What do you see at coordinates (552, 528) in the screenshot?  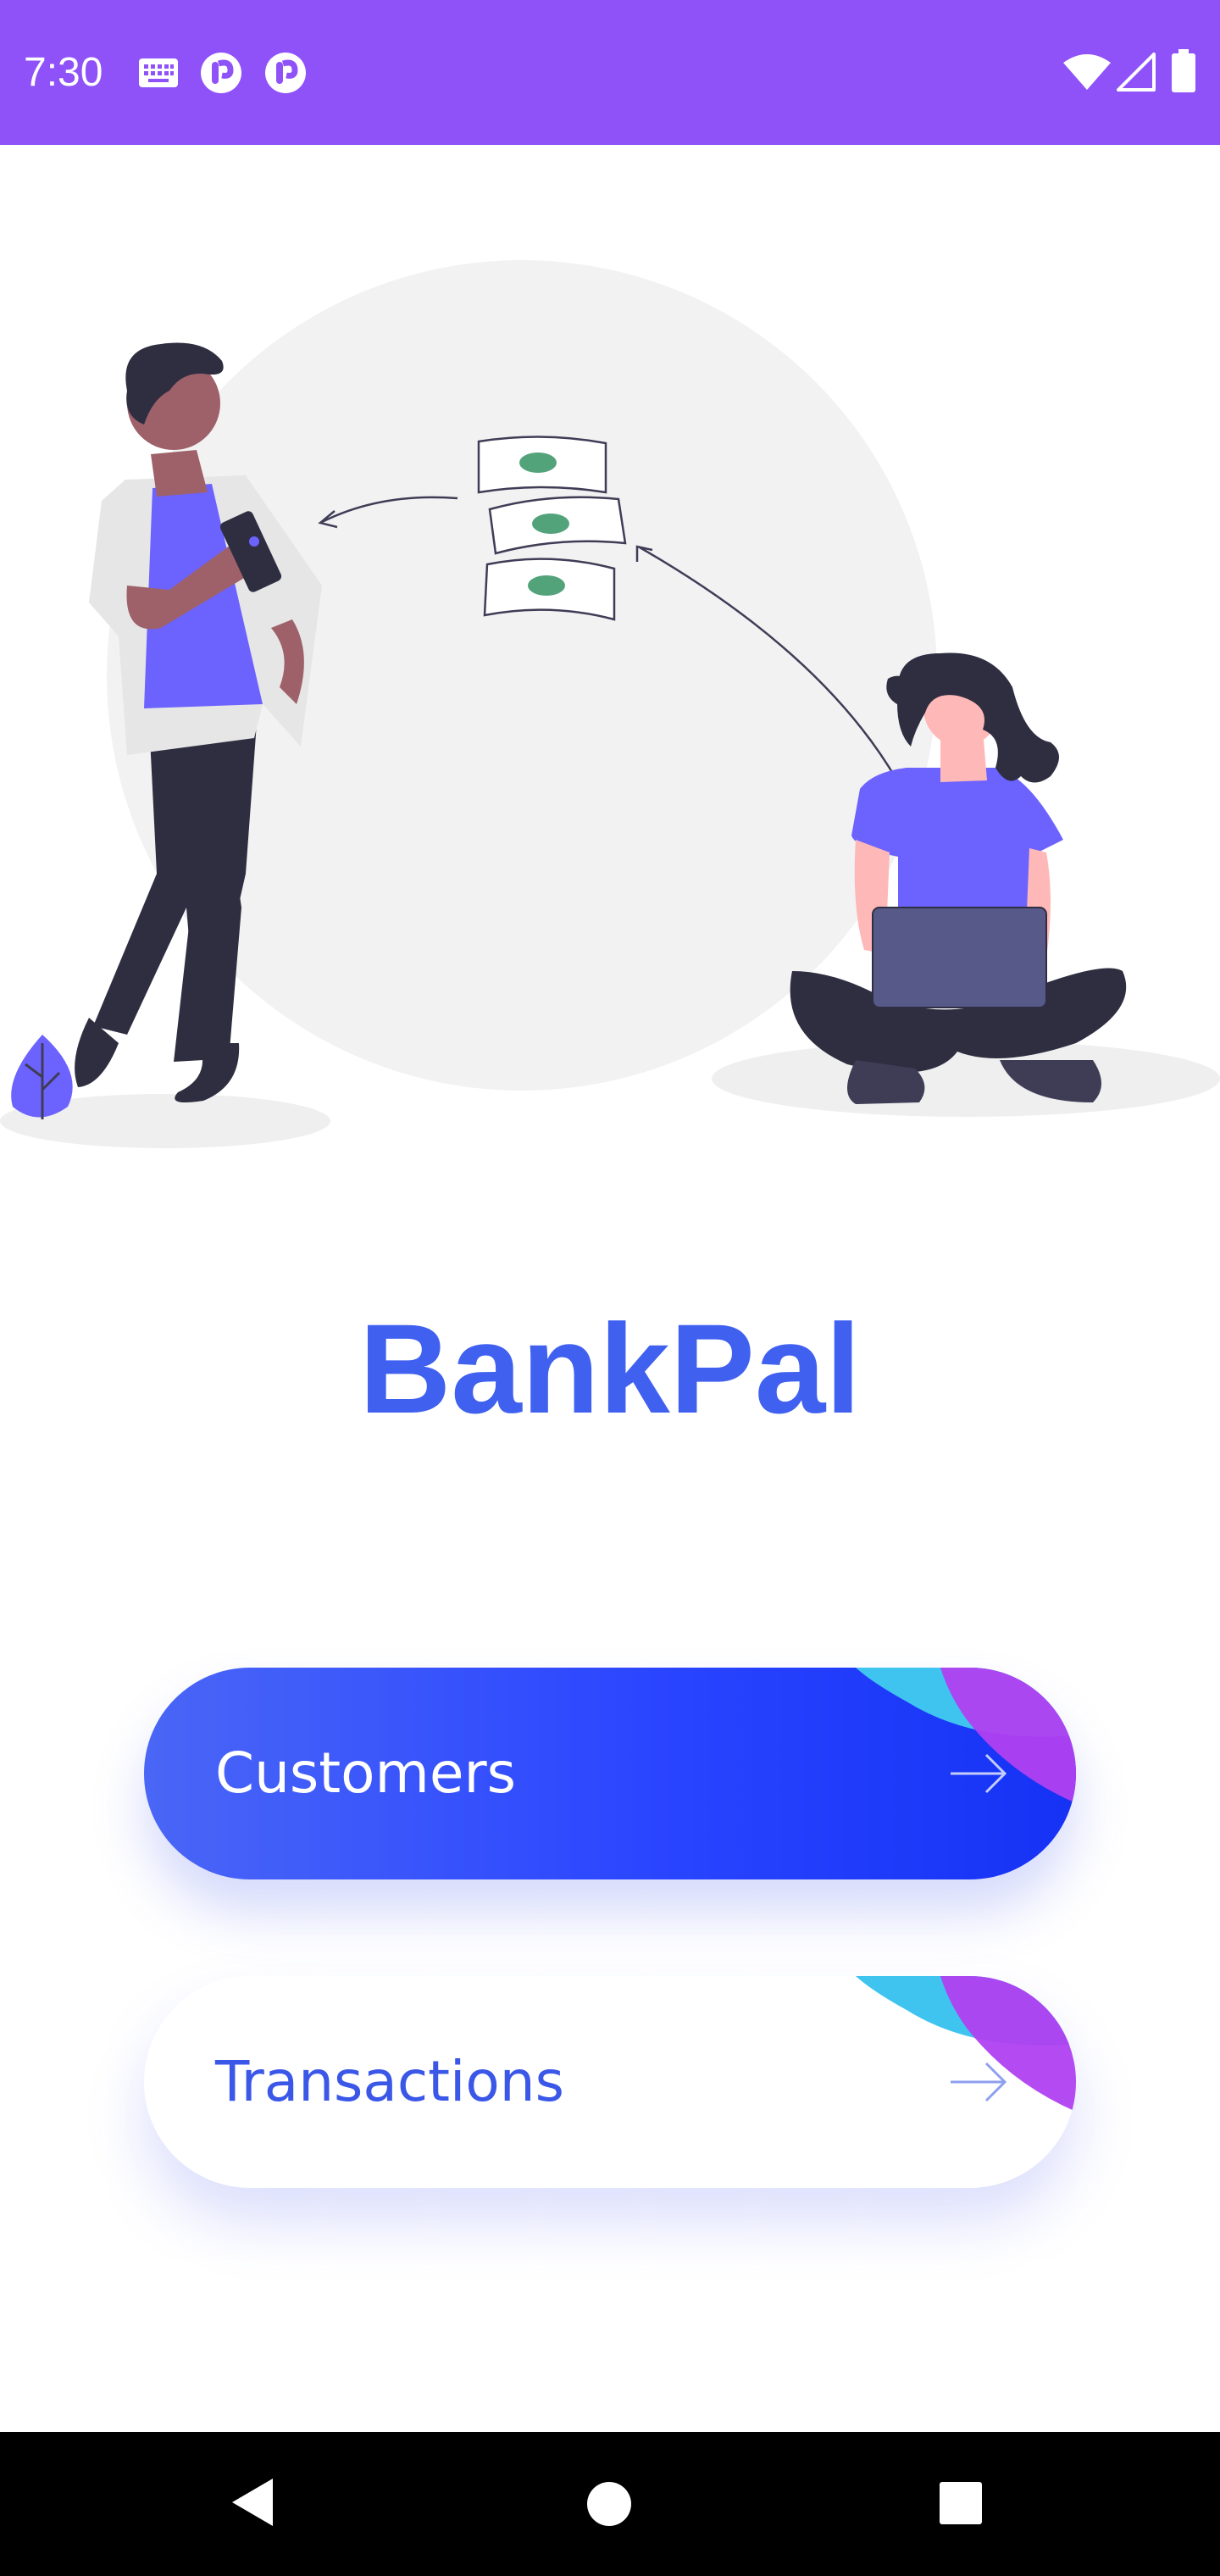 I see `money-icon` at bounding box center [552, 528].